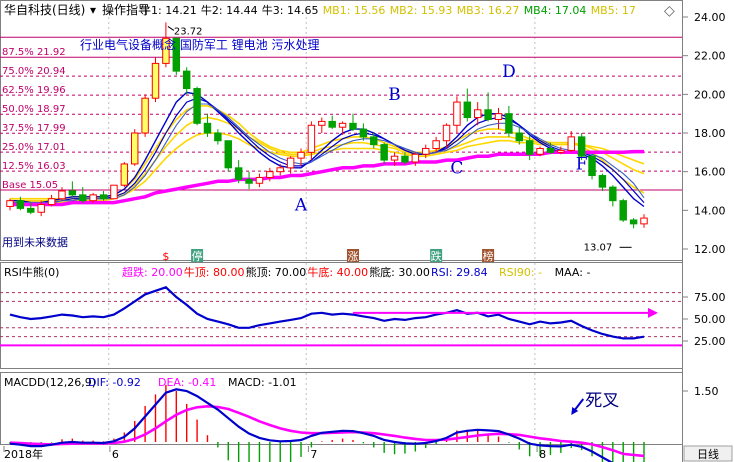 This screenshot has width=734, height=462. I want to click on rsi-value: RSI90: -, so click(520, 272).